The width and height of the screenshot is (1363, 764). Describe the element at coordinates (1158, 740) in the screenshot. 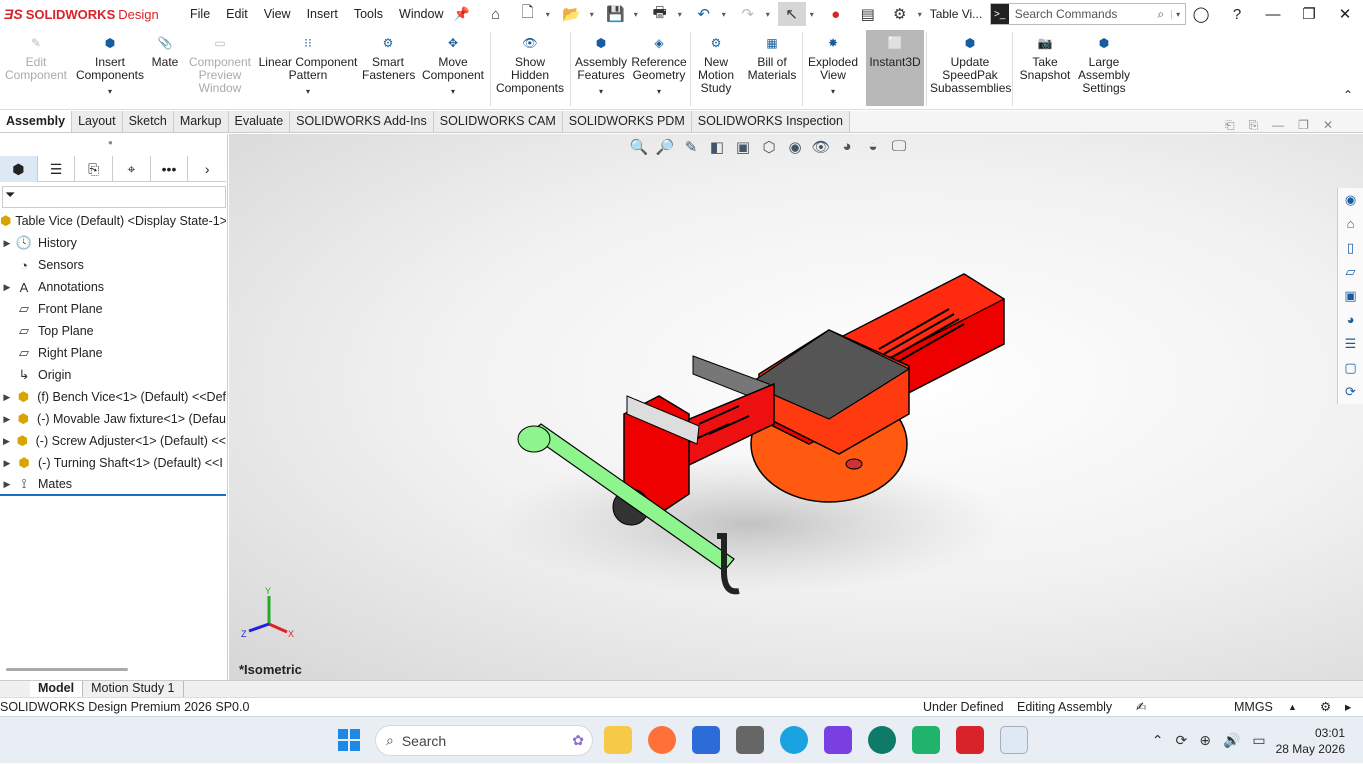

I see `tray-chevron-icon: ⌃` at that location.